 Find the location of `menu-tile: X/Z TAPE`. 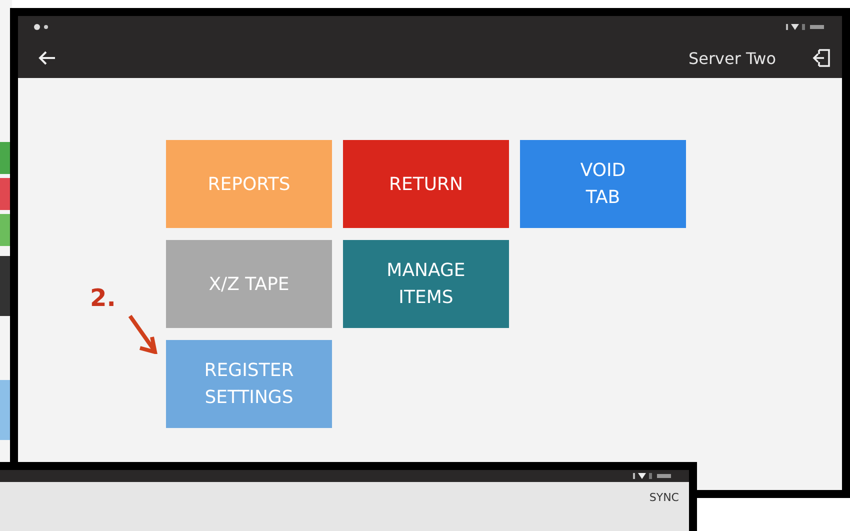

menu-tile: X/Z TAPE is located at coordinates (249, 284).